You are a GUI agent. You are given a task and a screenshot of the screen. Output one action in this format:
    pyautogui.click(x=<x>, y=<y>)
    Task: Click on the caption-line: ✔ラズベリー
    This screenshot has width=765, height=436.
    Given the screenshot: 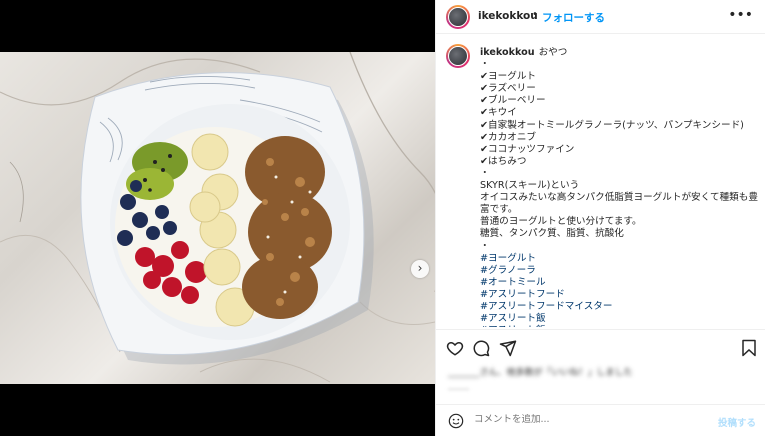 What is the action you would take?
    pyautogui.click(x=508, y=89)
    